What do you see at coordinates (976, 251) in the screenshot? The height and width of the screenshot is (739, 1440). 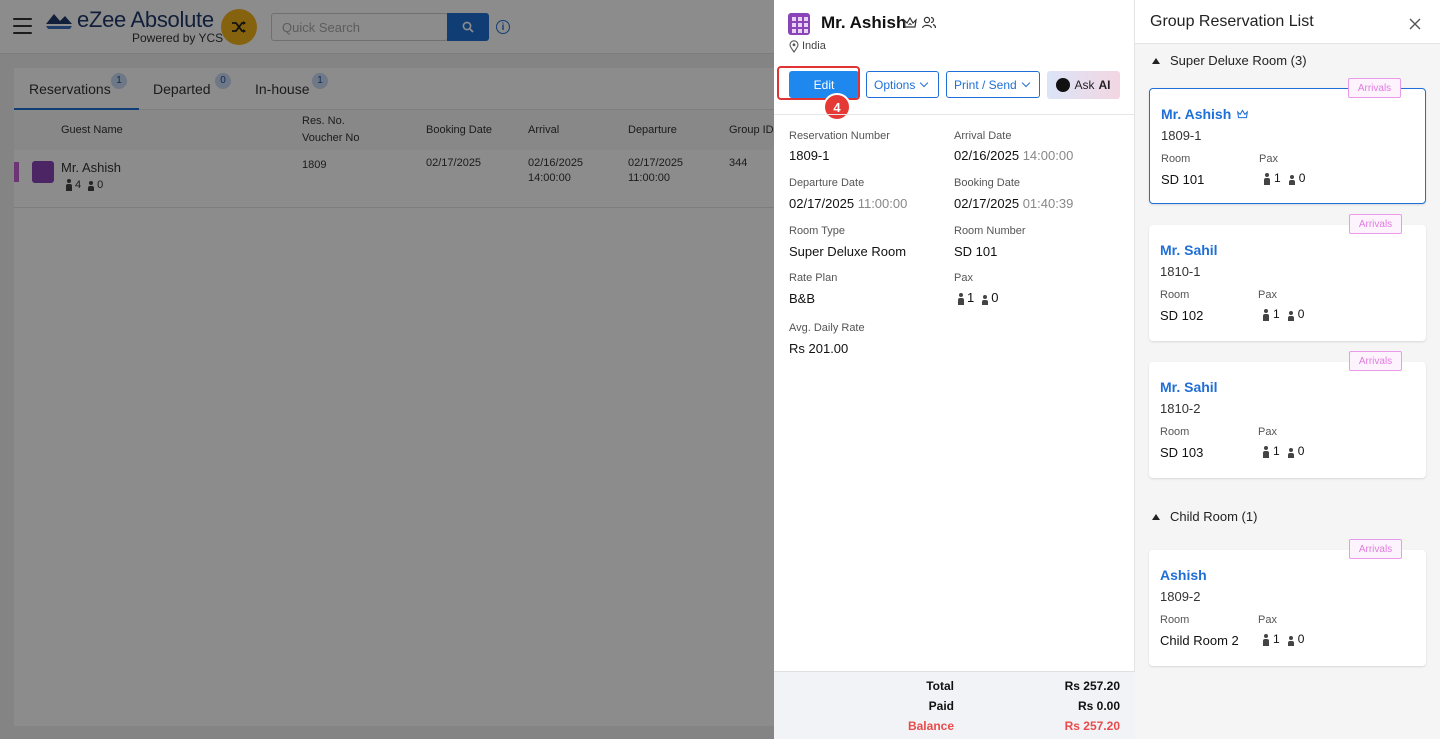 I see `room-number-value: SD 101` at bounding box center [976, 251].